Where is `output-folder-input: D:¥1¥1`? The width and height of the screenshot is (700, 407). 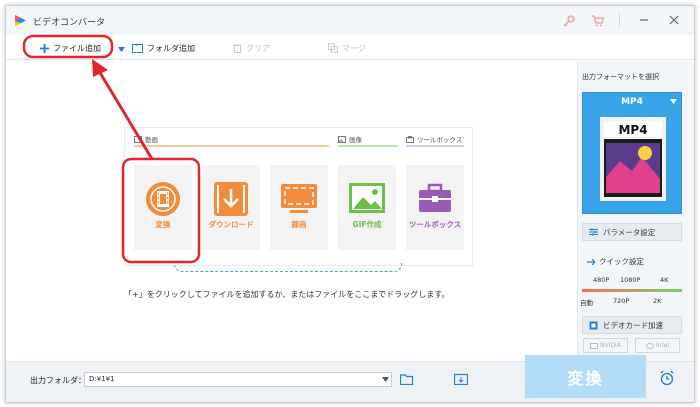 output-folder-input: D:¥1¥1 is located at coordinates (238, 379).